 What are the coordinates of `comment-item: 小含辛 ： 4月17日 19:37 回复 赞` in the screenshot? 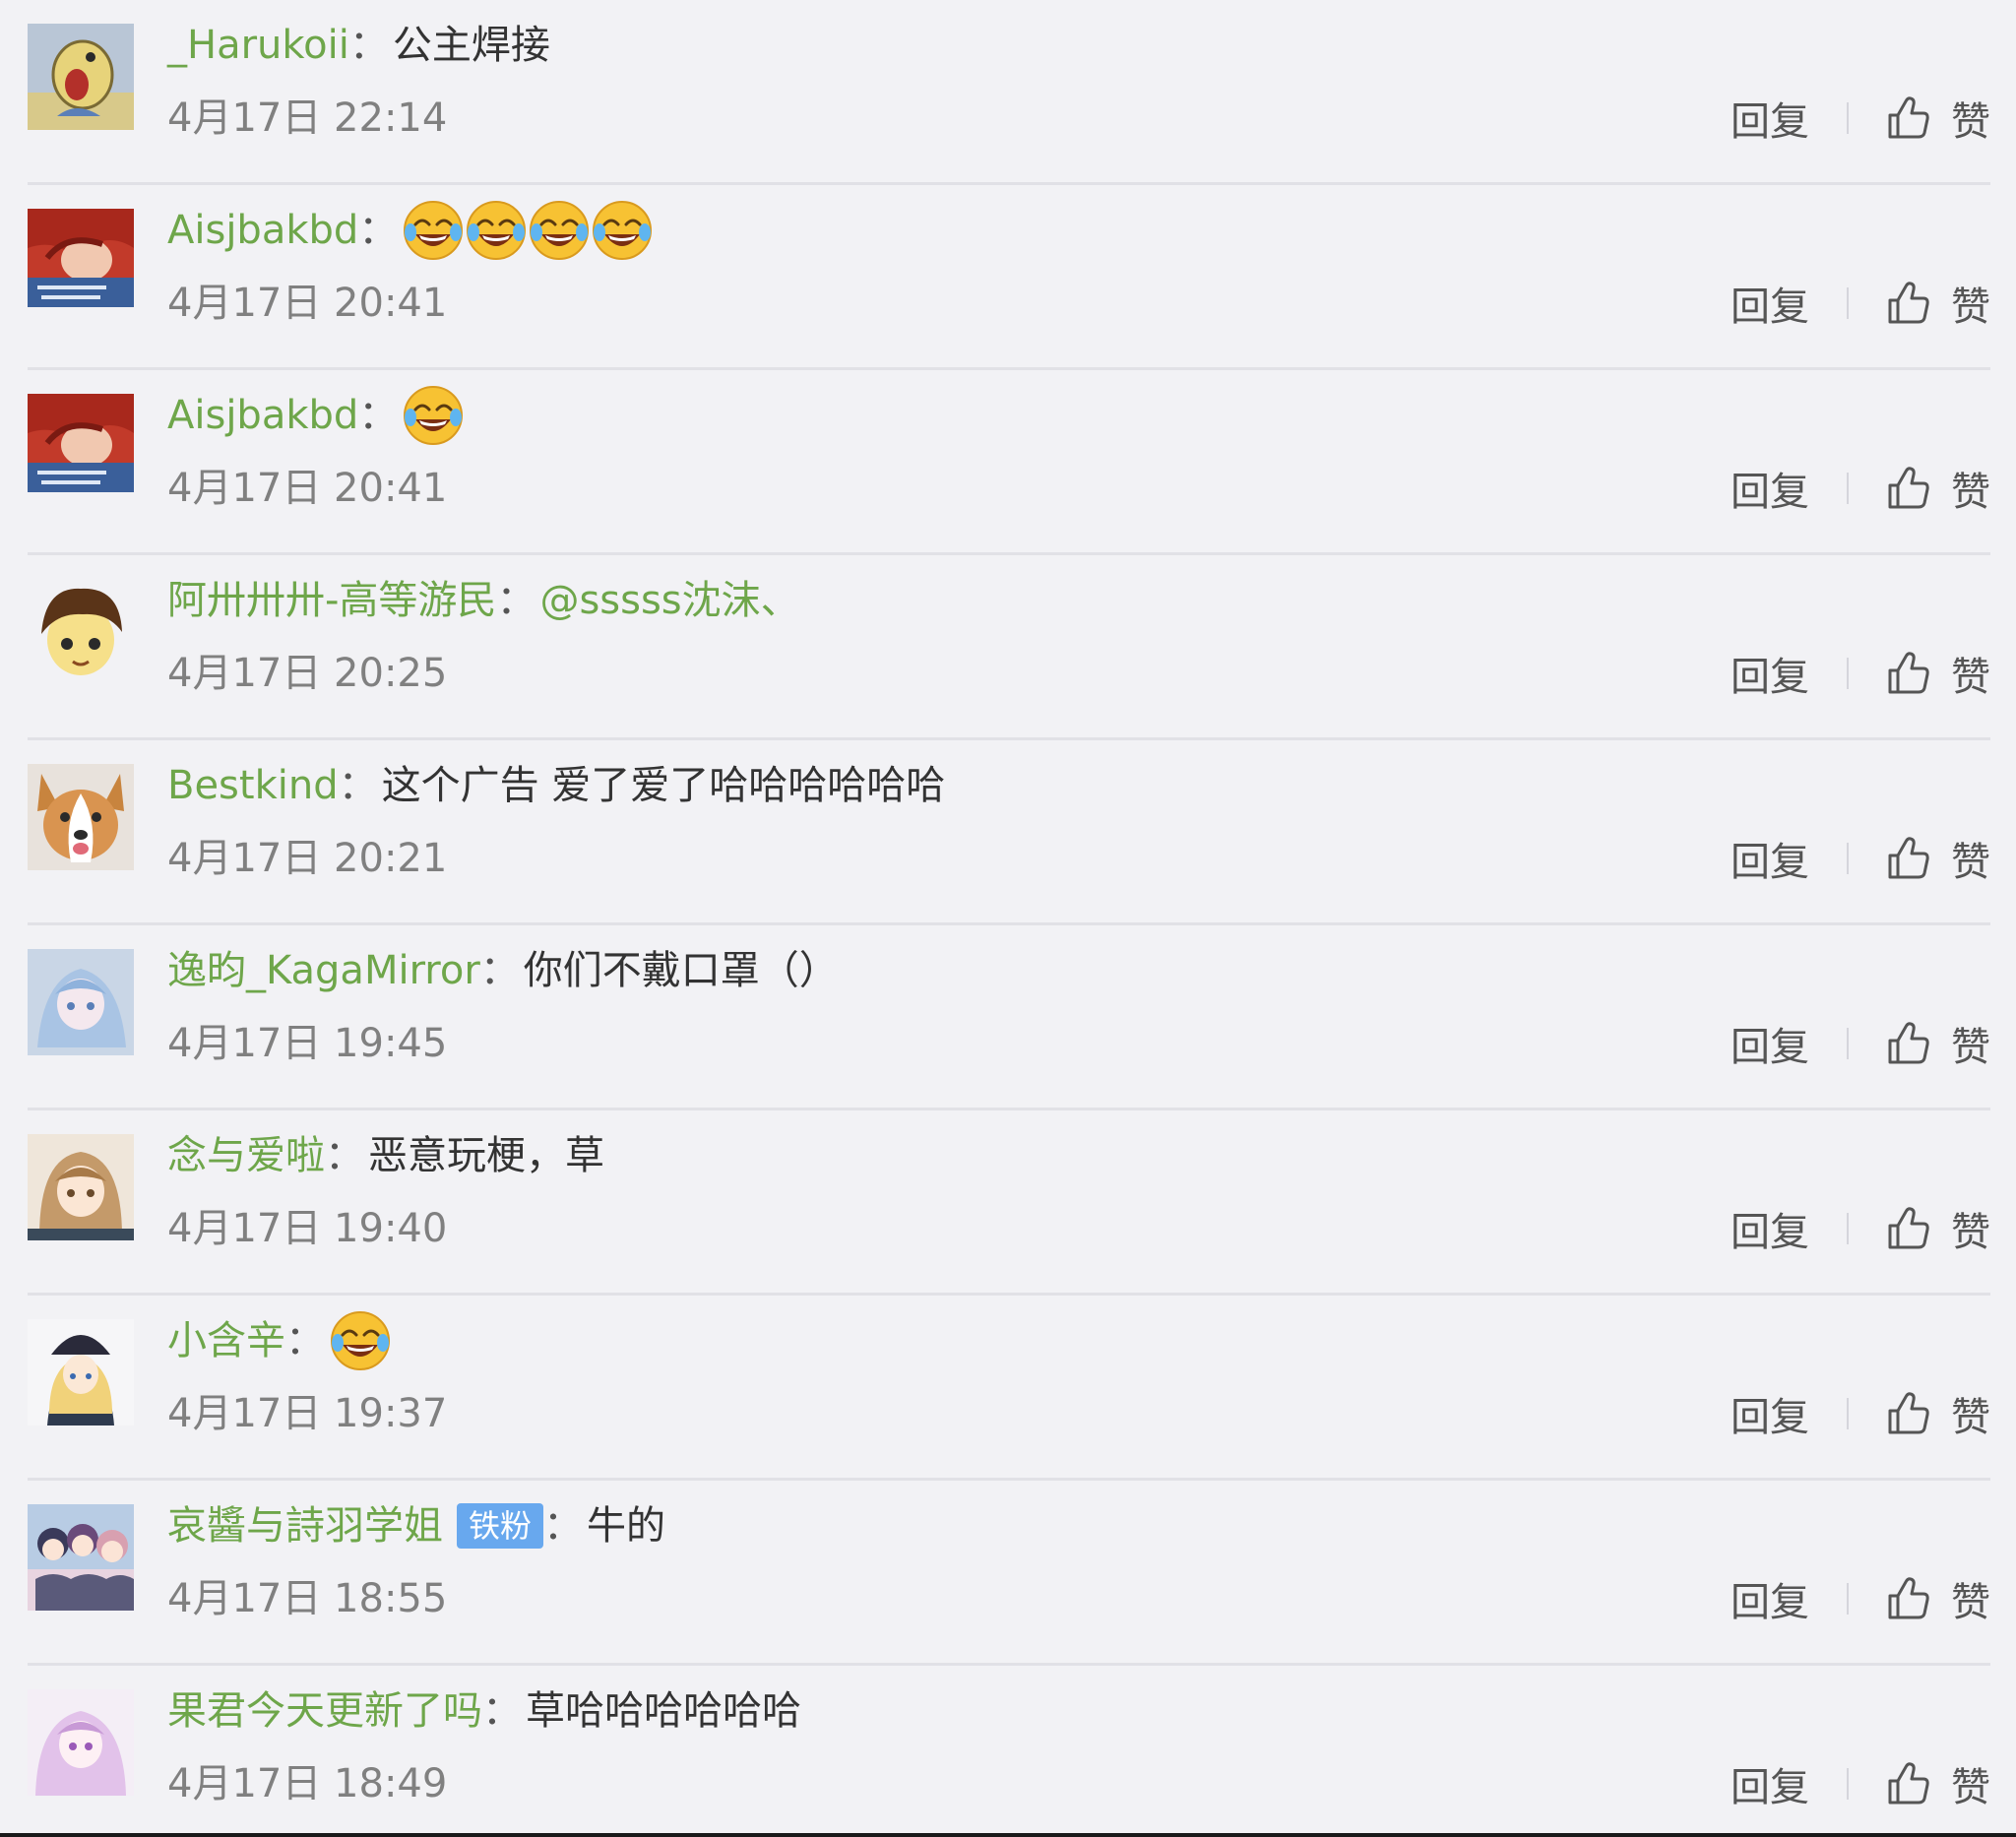 It's located at (1008, 1388).